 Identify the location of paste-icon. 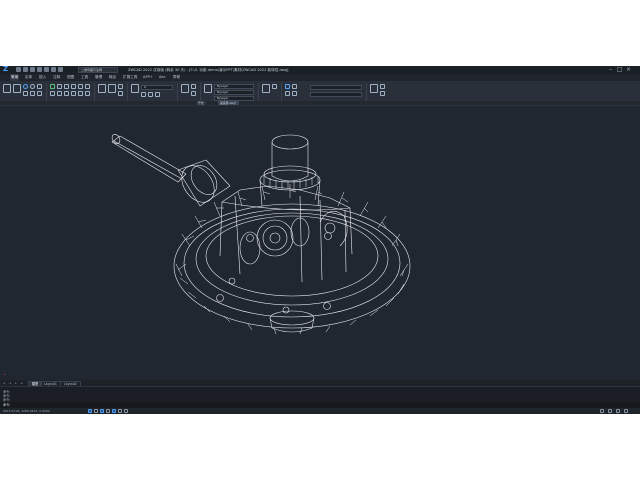
(374, 88).